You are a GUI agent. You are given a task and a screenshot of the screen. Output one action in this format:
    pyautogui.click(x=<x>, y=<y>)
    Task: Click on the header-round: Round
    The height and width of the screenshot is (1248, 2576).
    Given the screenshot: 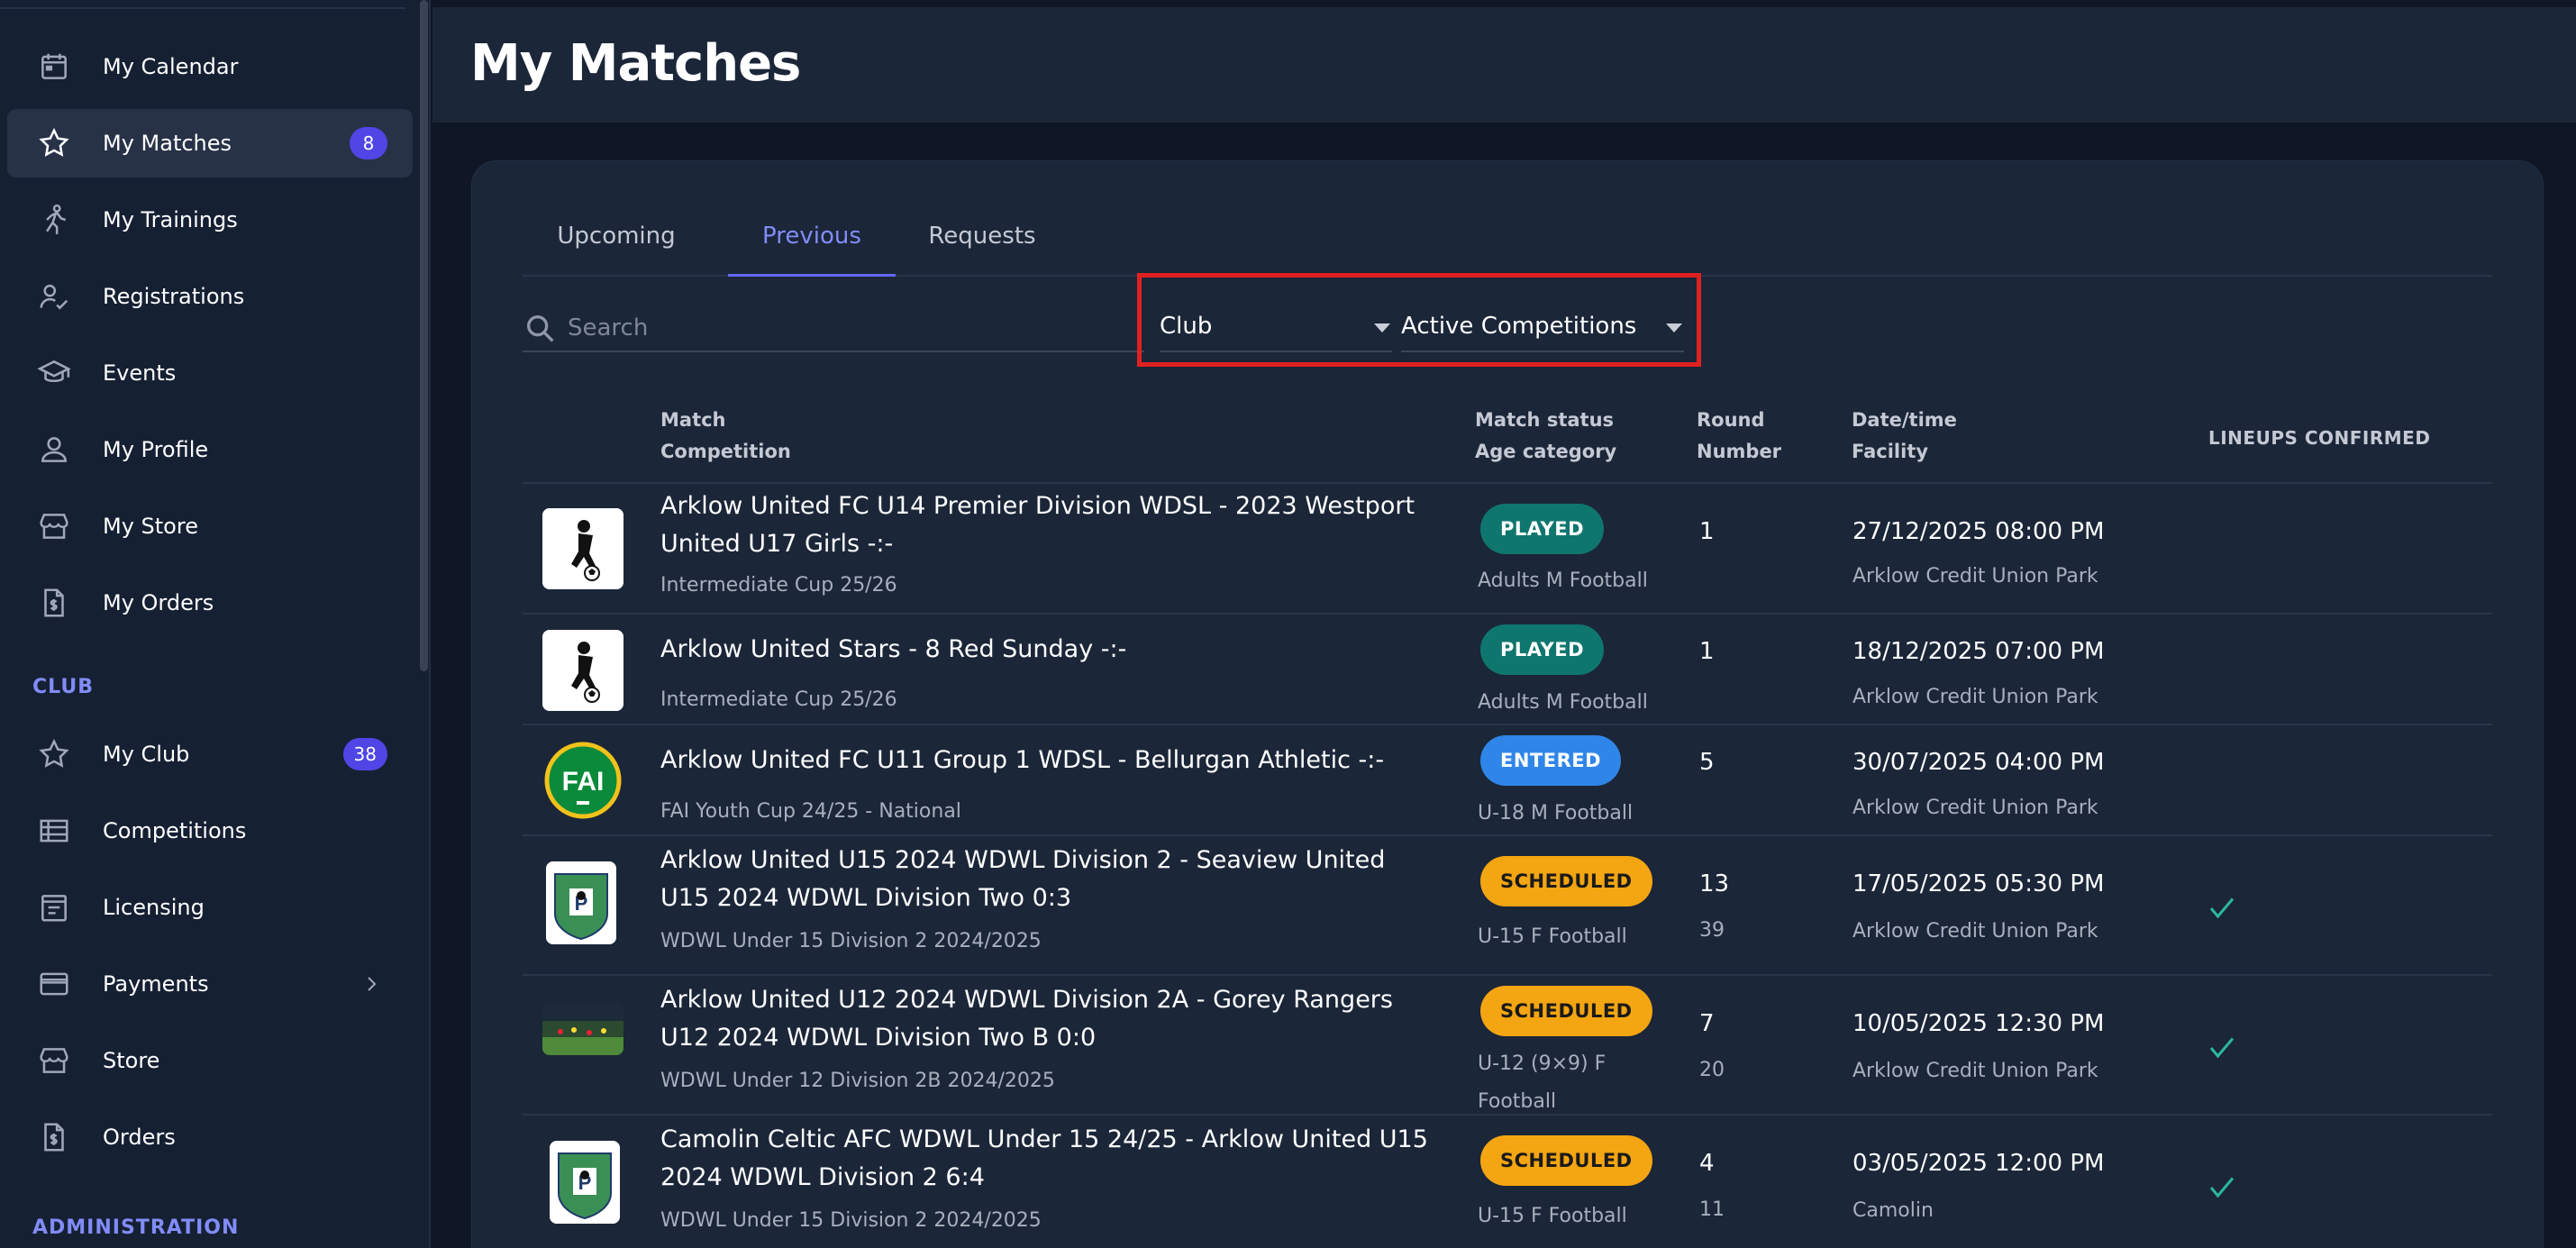 What is the action you would take?
    pyautogui.click(x=1731, y=420)
    